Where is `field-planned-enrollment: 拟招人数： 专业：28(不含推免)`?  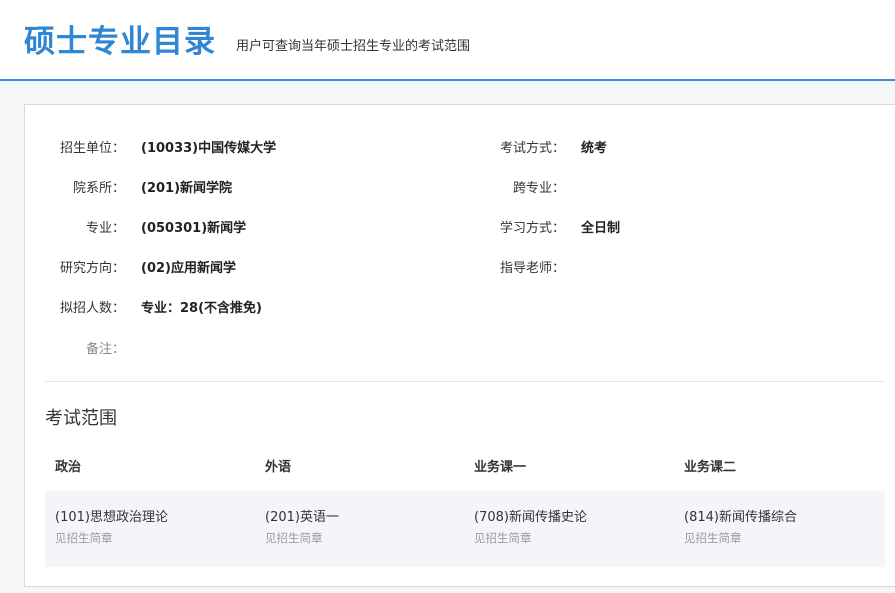 field-planned-enrollment: 拟招人数： 专业：28(不含推免) is located at coordinates (143, 309).